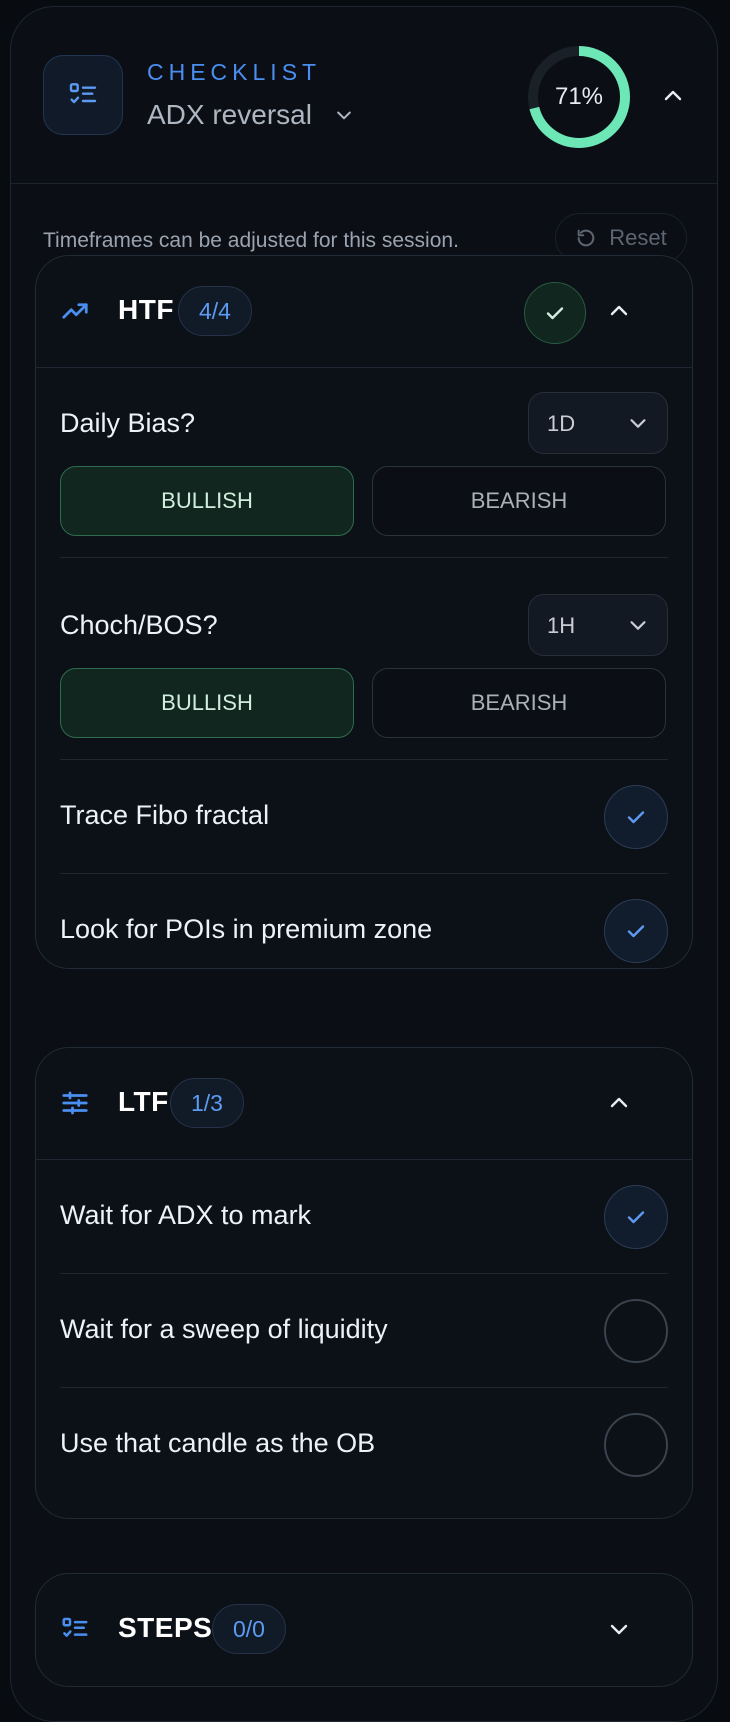 This screenshot has width=730, height=1722. I want to click on steps-section-header: STEPS 0/0, so click(364, 1630).